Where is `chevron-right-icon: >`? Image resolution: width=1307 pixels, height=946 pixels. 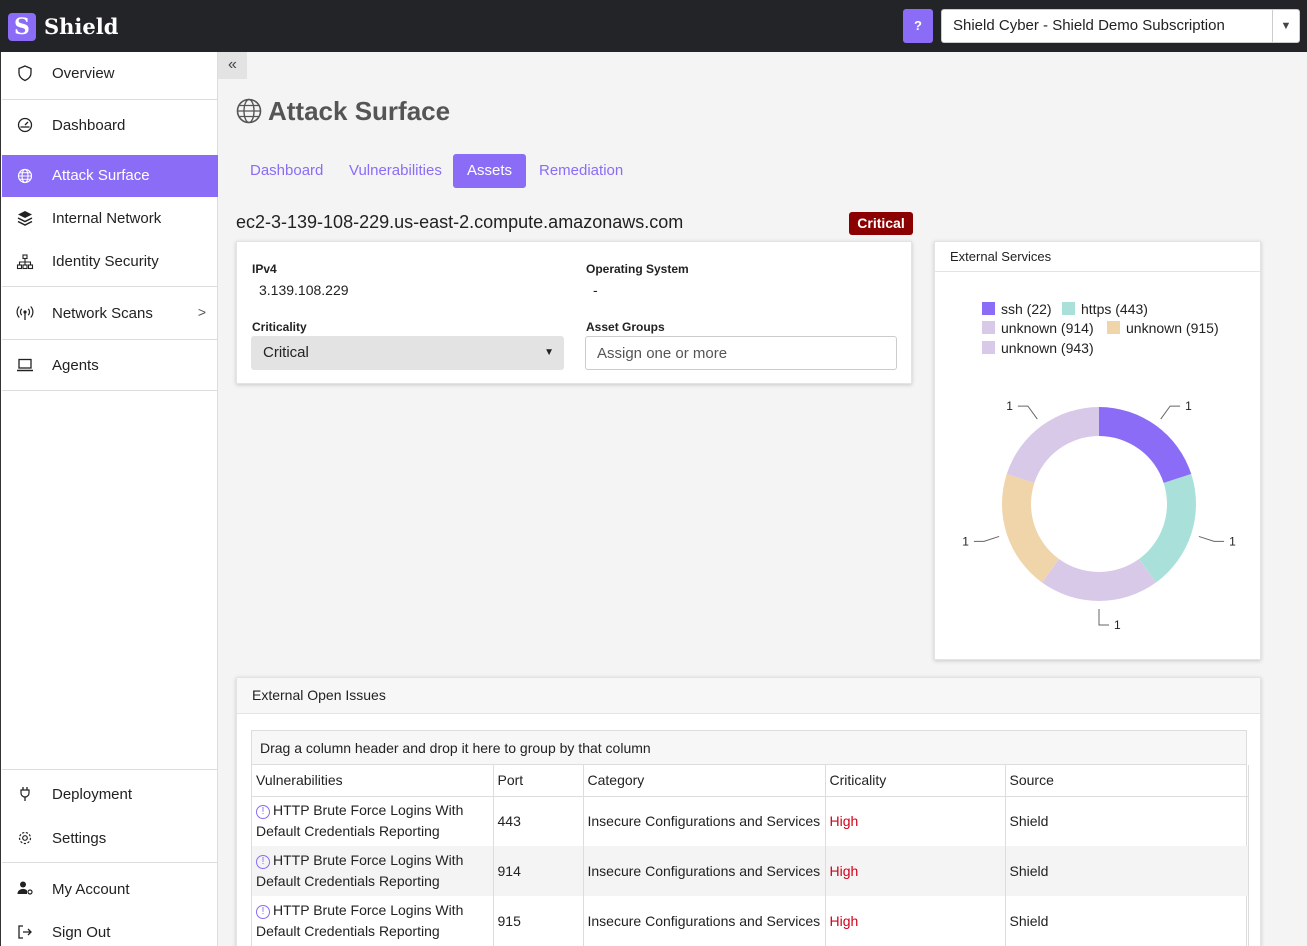
chevron-right-icon: > is located at coordinates (202, 312).